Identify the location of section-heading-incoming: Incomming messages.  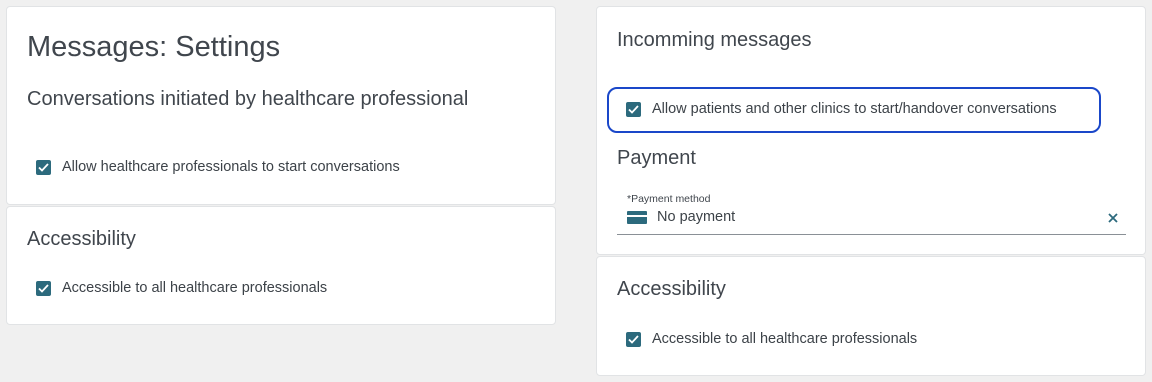
(714, 40).